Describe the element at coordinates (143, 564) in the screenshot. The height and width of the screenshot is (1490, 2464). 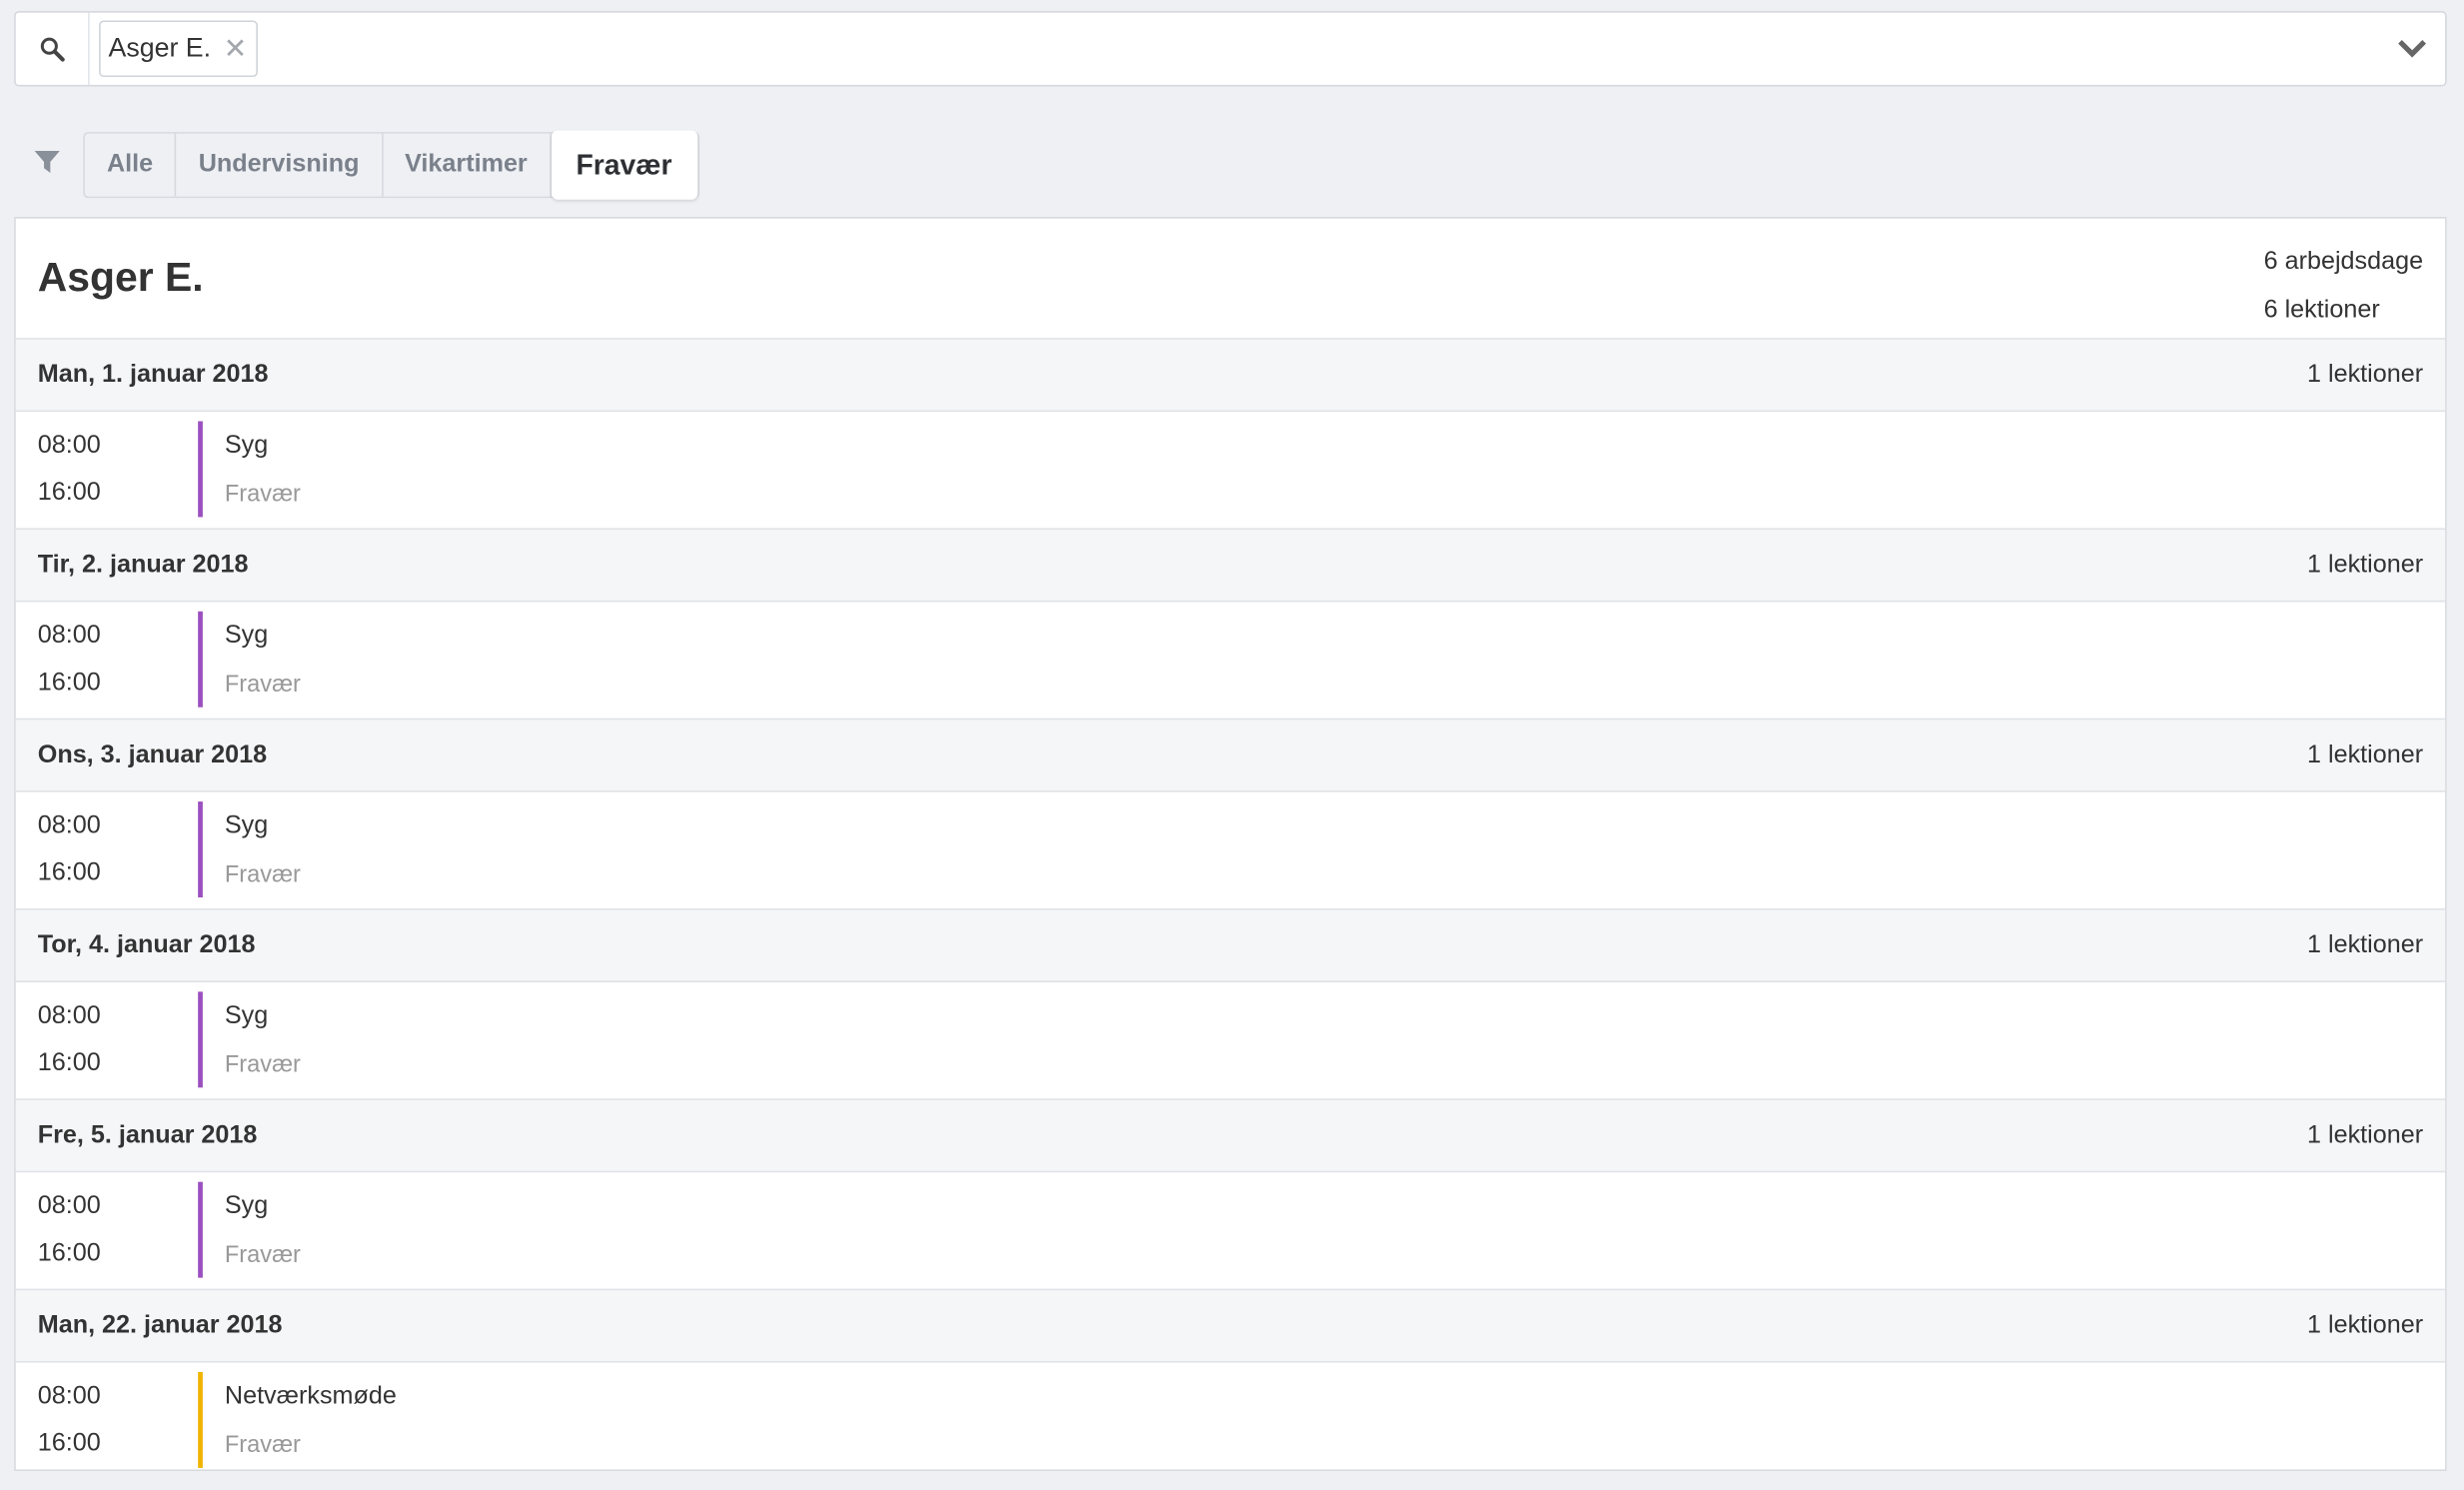
I see `day-date: Tir, 2. januar 2018` at that location.